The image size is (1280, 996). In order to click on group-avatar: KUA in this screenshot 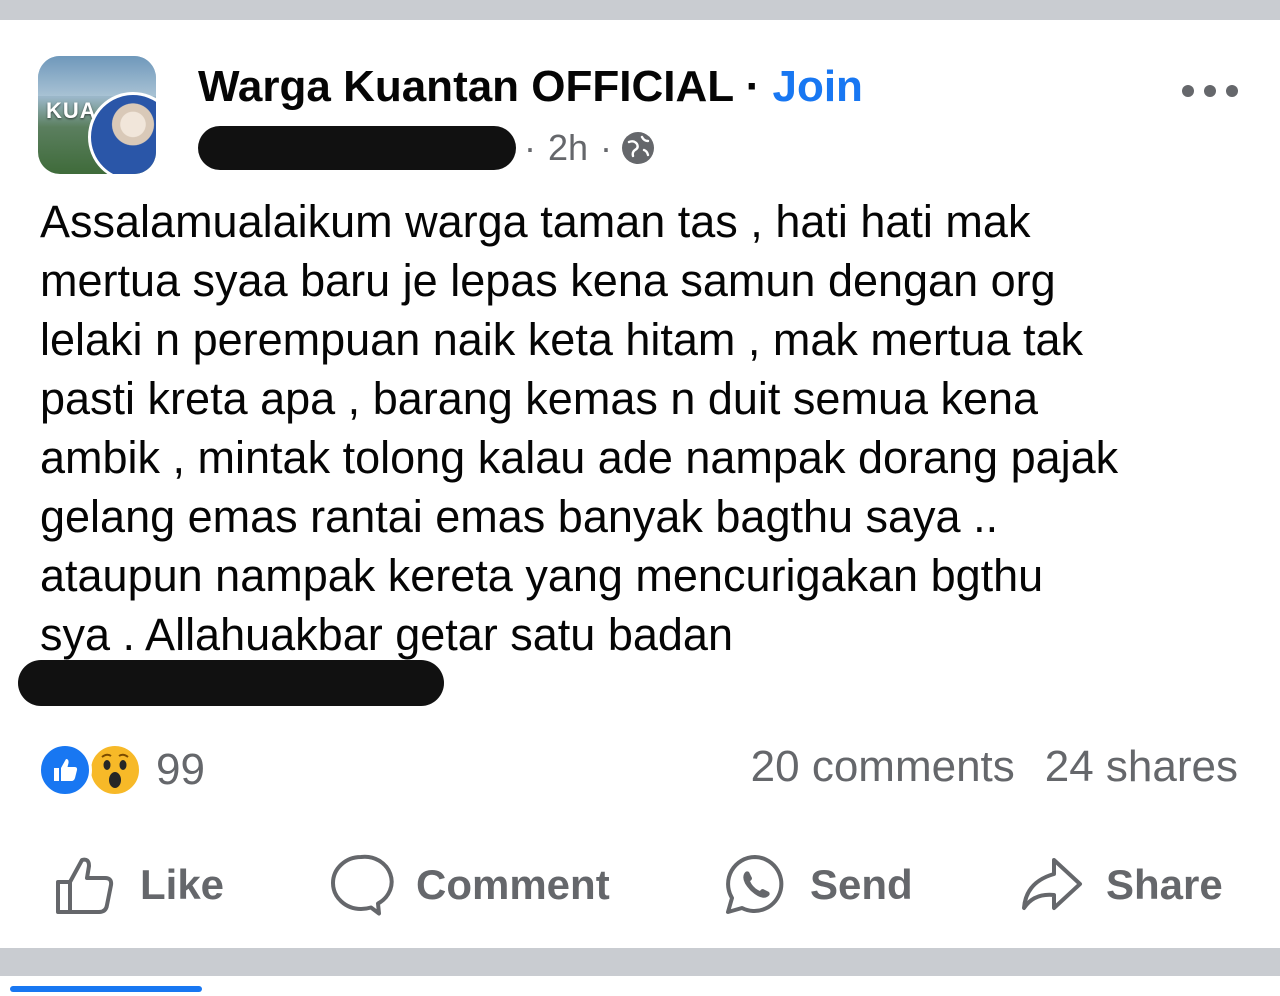, I will do `click(97, 115)`.